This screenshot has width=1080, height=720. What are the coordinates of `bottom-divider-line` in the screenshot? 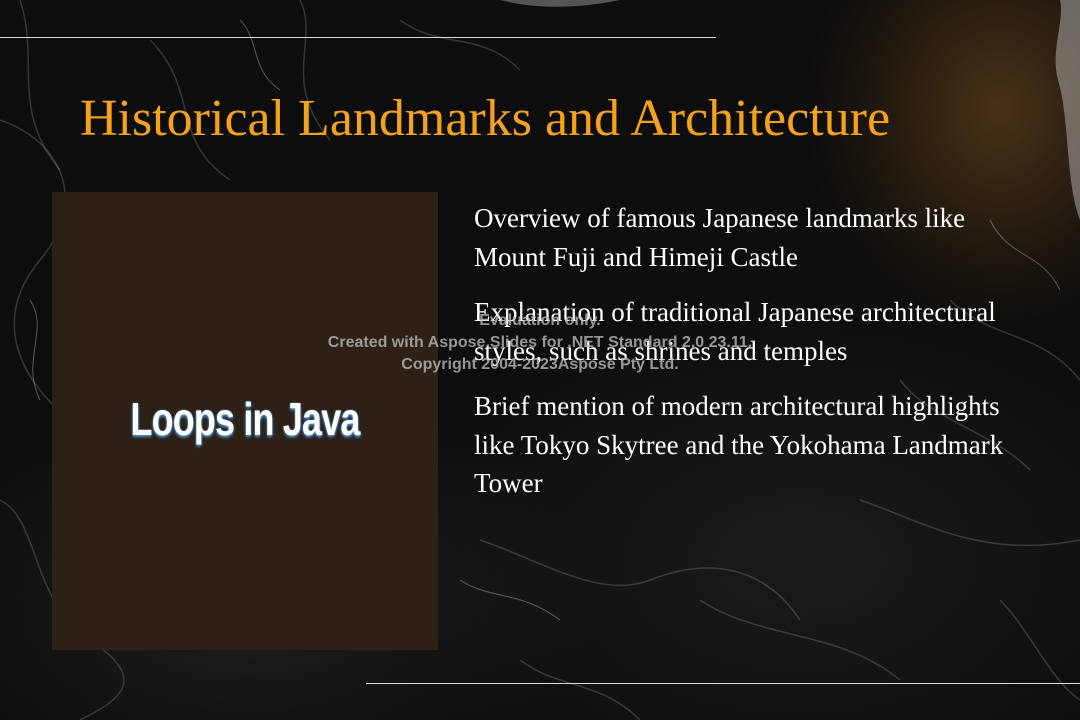 It's located at (723, 683).